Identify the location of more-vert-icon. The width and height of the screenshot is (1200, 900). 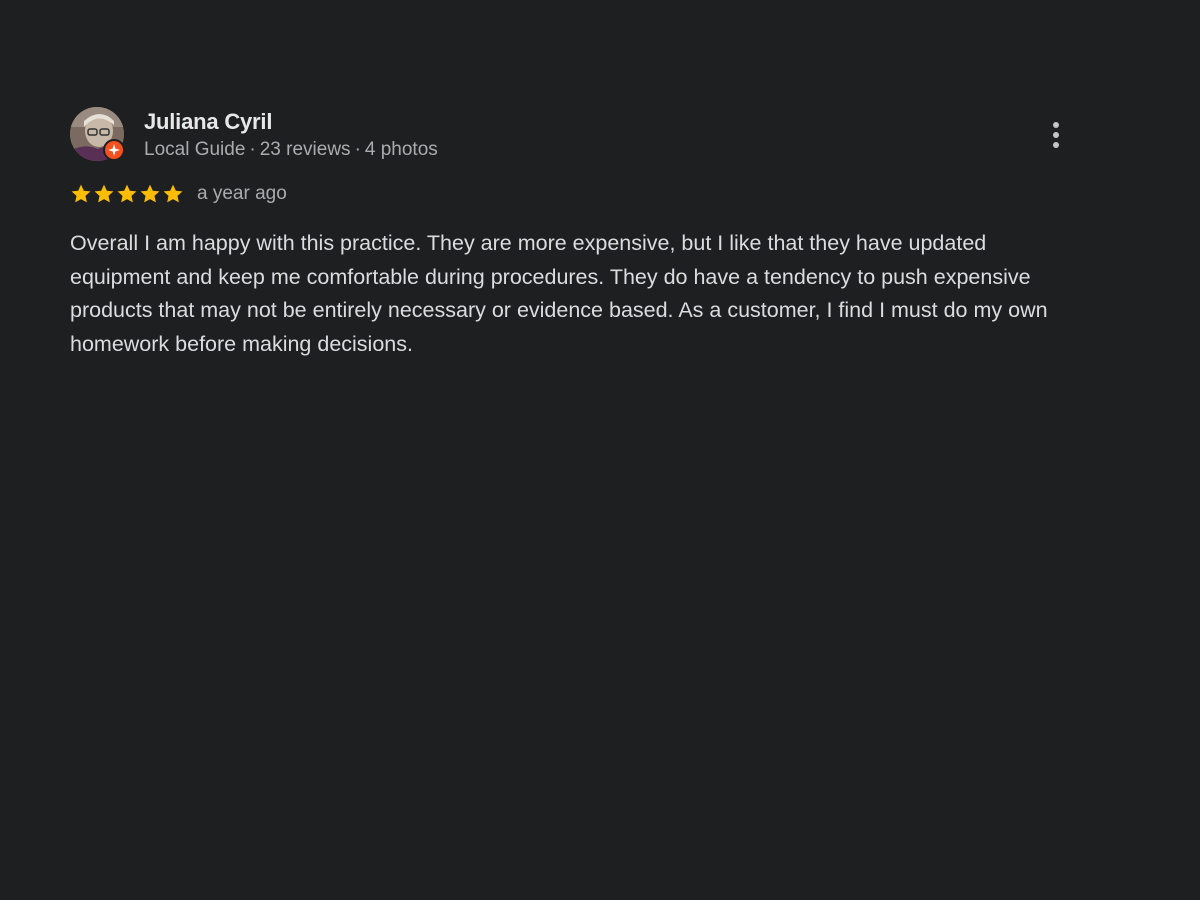
(1056, 125).